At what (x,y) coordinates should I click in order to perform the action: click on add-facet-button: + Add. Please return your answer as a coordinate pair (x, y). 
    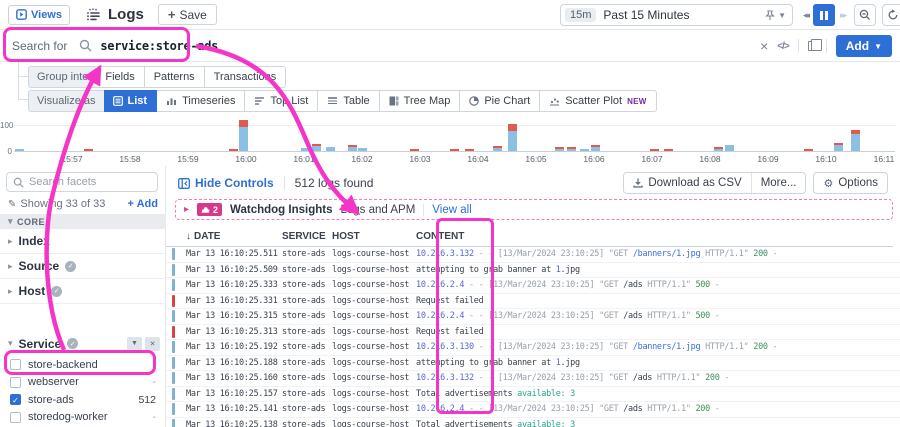
    Looking at the image, I should click on (143, 204).